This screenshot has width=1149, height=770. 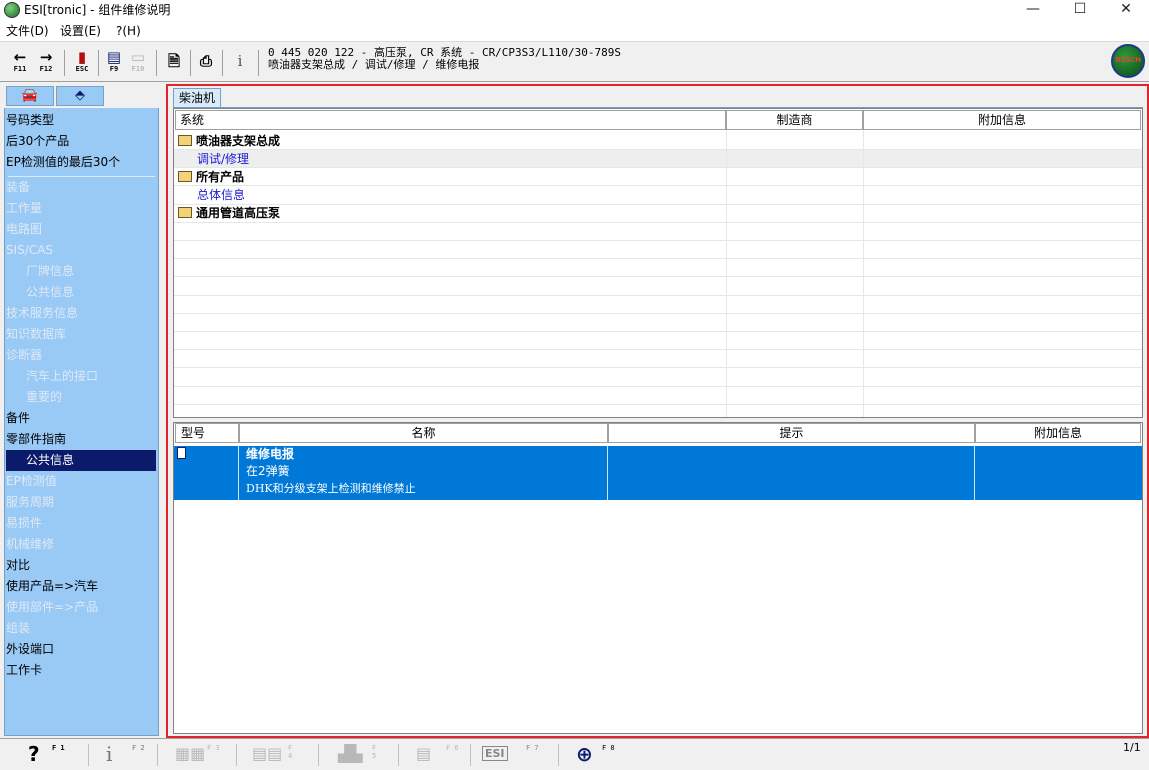 What do you see at coordinates (114, 64) in the screenshot?
I see `f9-button: ▤ F9` at bounding box center [114, 64].